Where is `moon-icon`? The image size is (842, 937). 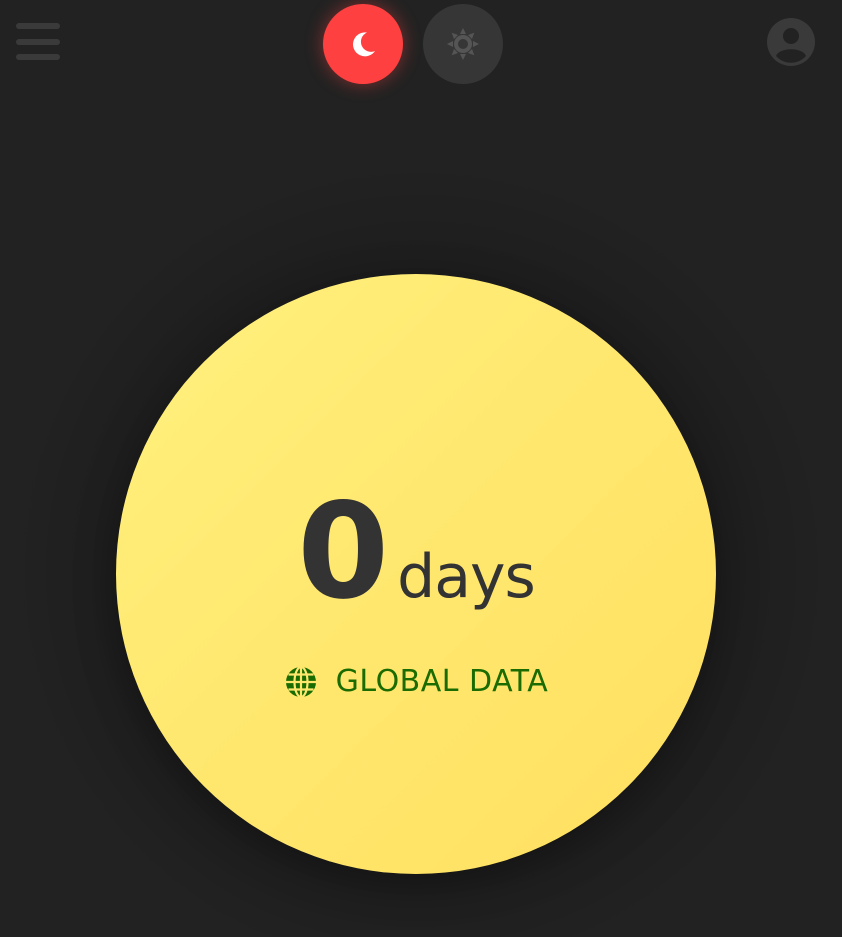 moon-icon is located at coordinates (364, 44).